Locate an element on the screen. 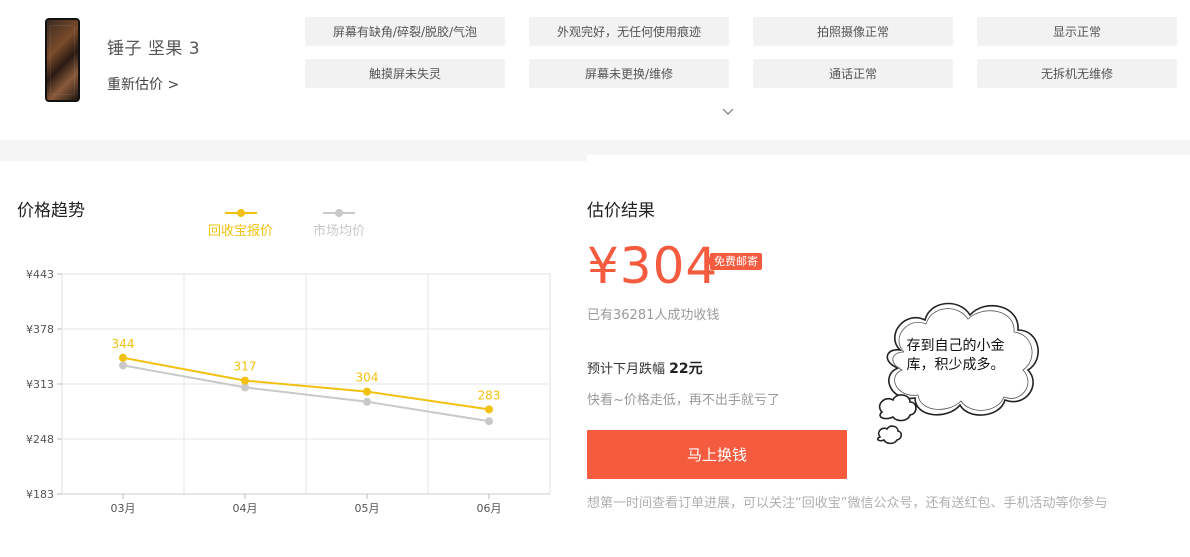 This screenshot has height=557, width=1190. chevron-down-icon is located at coordinates (728, 112).